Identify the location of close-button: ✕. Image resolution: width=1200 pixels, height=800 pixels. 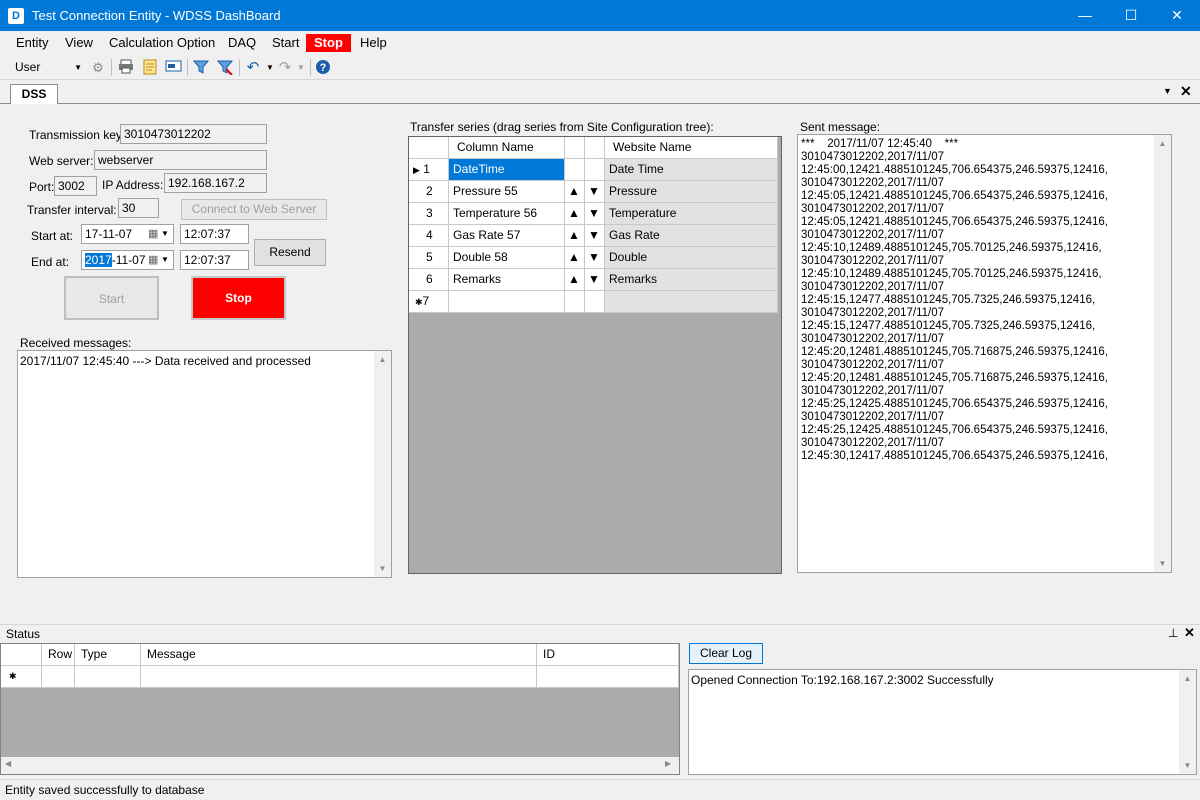
(1177, 15).